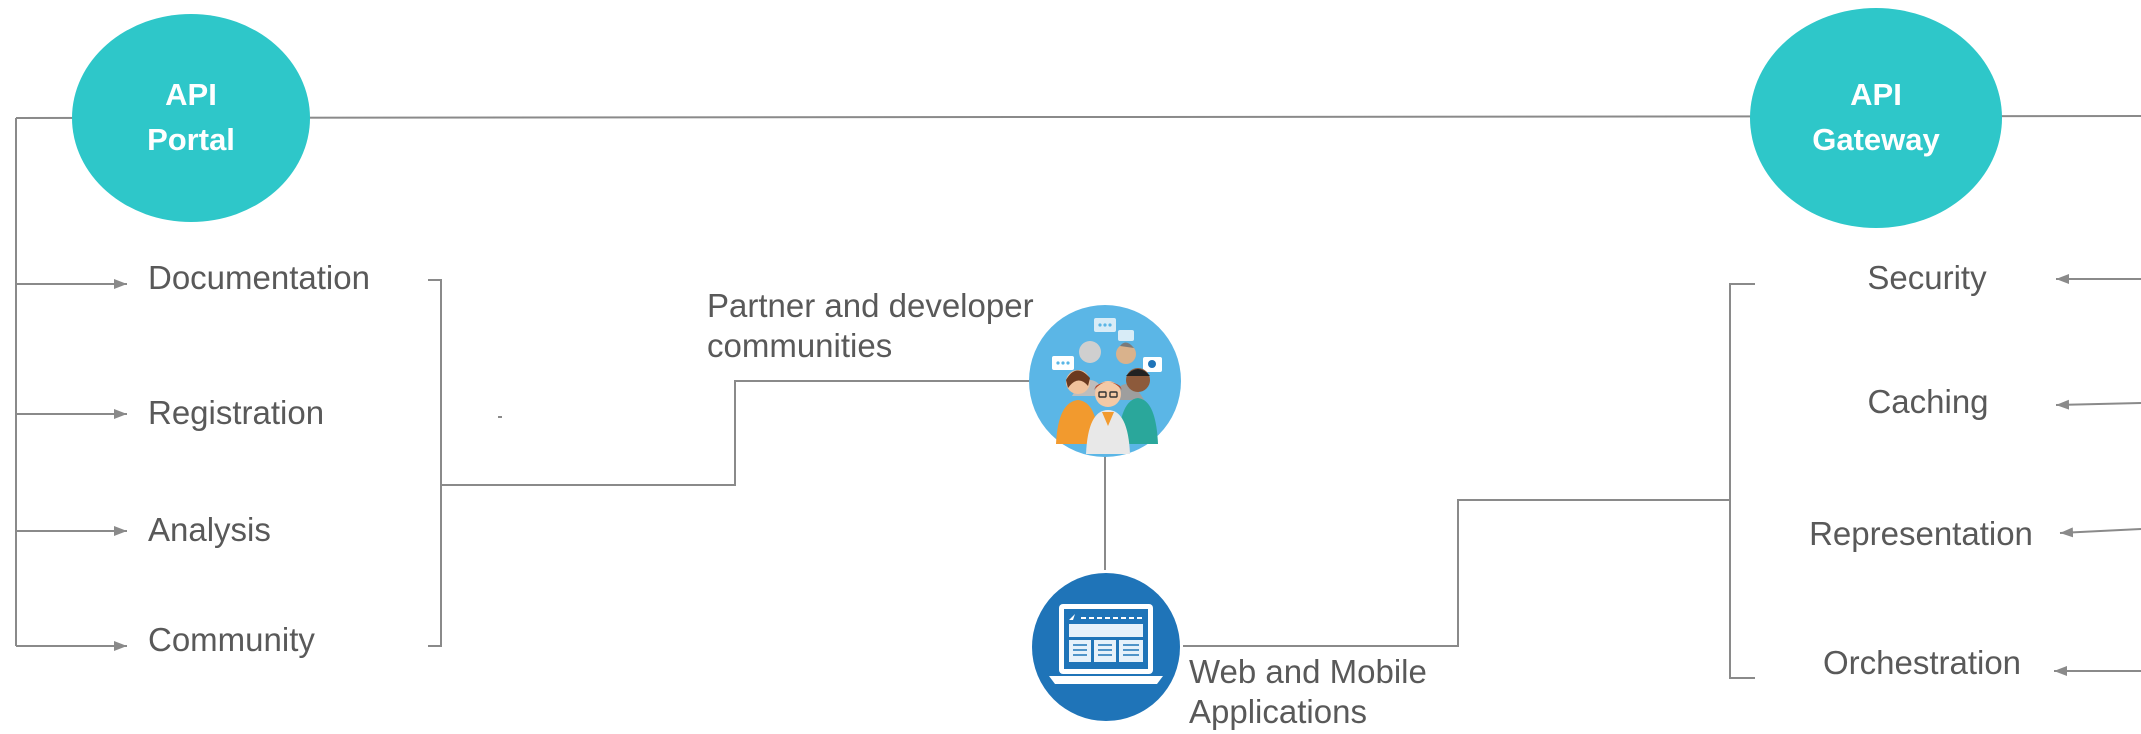  What do you see at coordinates (209, 529) in the screenshot?
I see `portal-item-analysis: Analysis` at bounding box center [209, 529].